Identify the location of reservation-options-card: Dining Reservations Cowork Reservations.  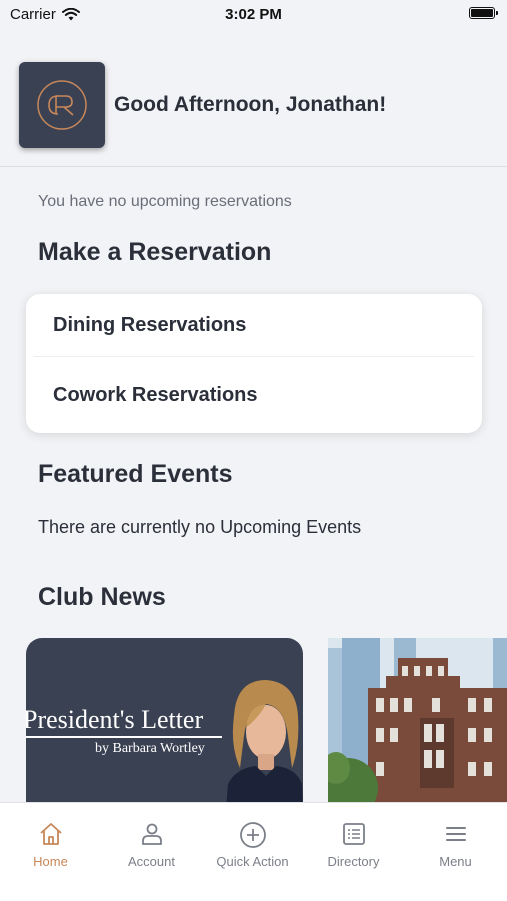
(254, 363).